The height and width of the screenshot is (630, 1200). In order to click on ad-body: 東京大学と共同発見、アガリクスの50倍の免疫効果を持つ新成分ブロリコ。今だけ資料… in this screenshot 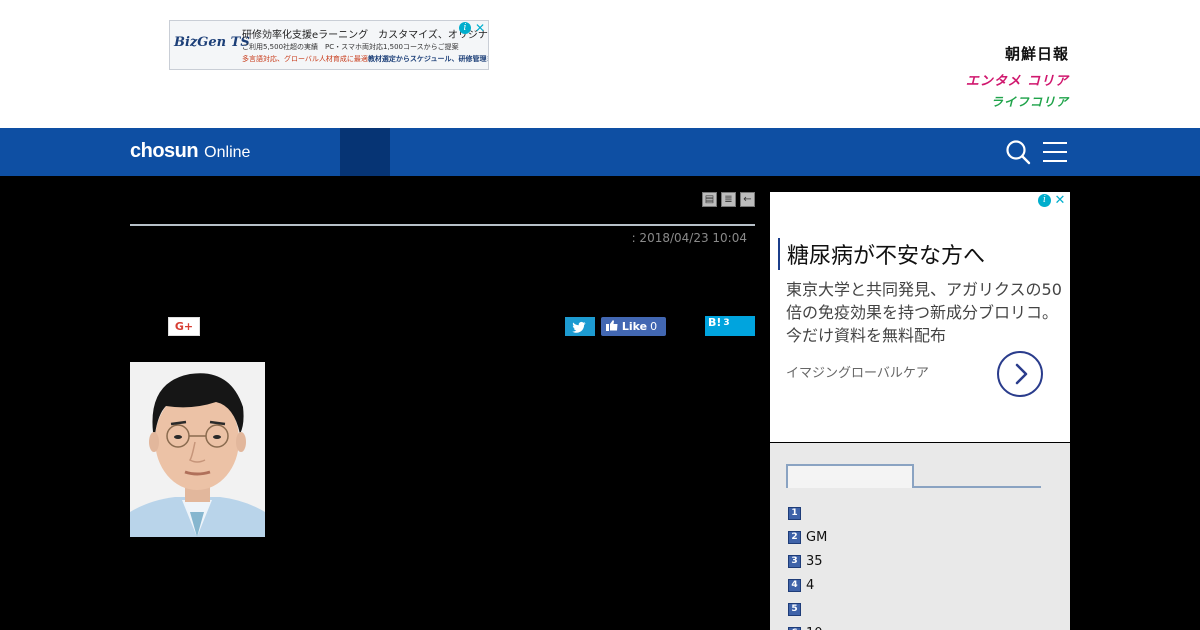, I will do `click(924, 312)`.